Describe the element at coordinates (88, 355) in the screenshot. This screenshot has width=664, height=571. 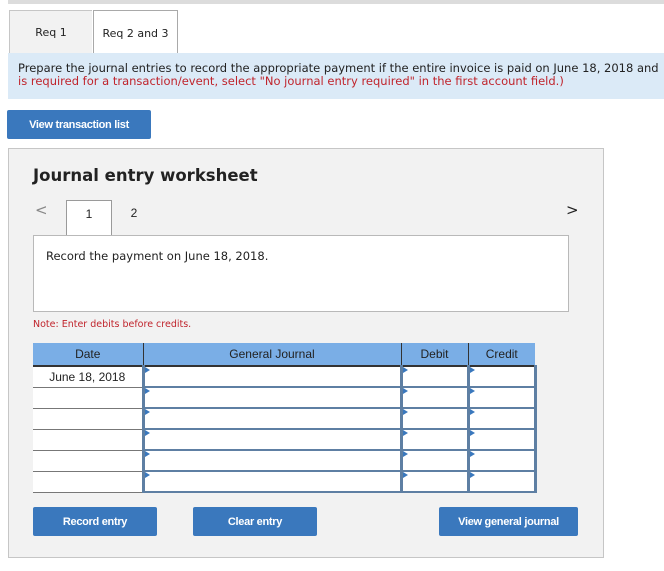
I see `header-date: Date` at that location.